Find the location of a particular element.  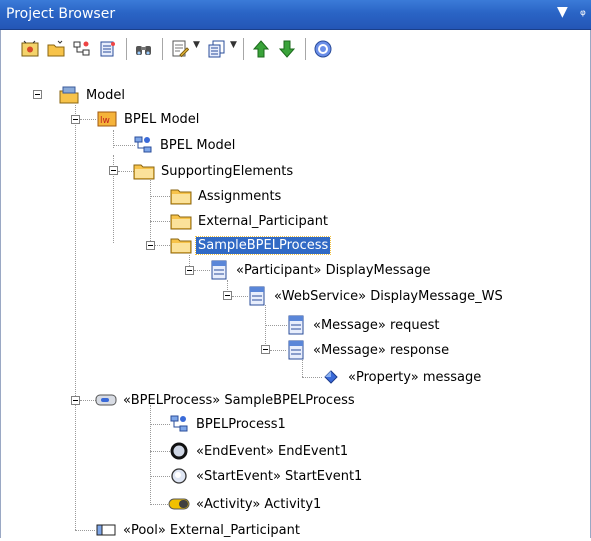

tree-node: BPELProcess1 is located at coordinates (228, 424).